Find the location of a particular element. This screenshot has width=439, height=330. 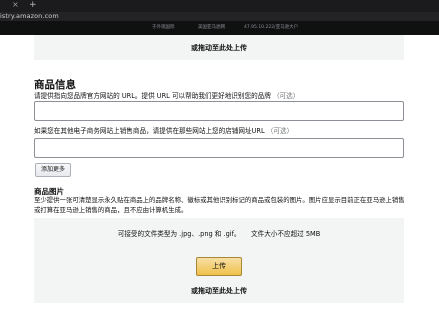

upload-button: 上传 is located at coordinates (219, 266).